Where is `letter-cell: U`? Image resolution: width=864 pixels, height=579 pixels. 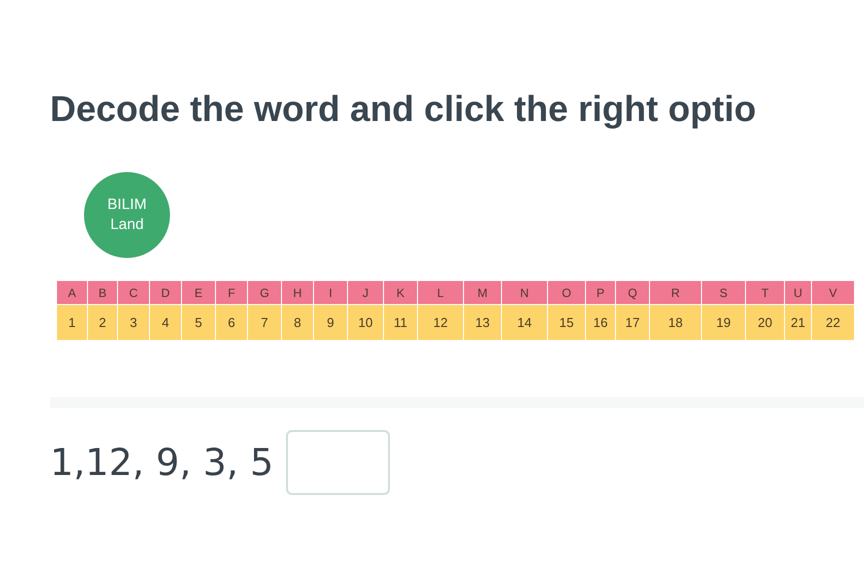 letter-cell: U is located at coordinates (798, 292).